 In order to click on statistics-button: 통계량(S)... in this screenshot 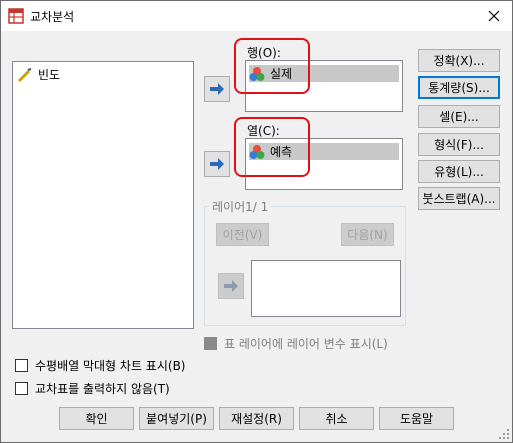, I will do `click(459, 87)`.